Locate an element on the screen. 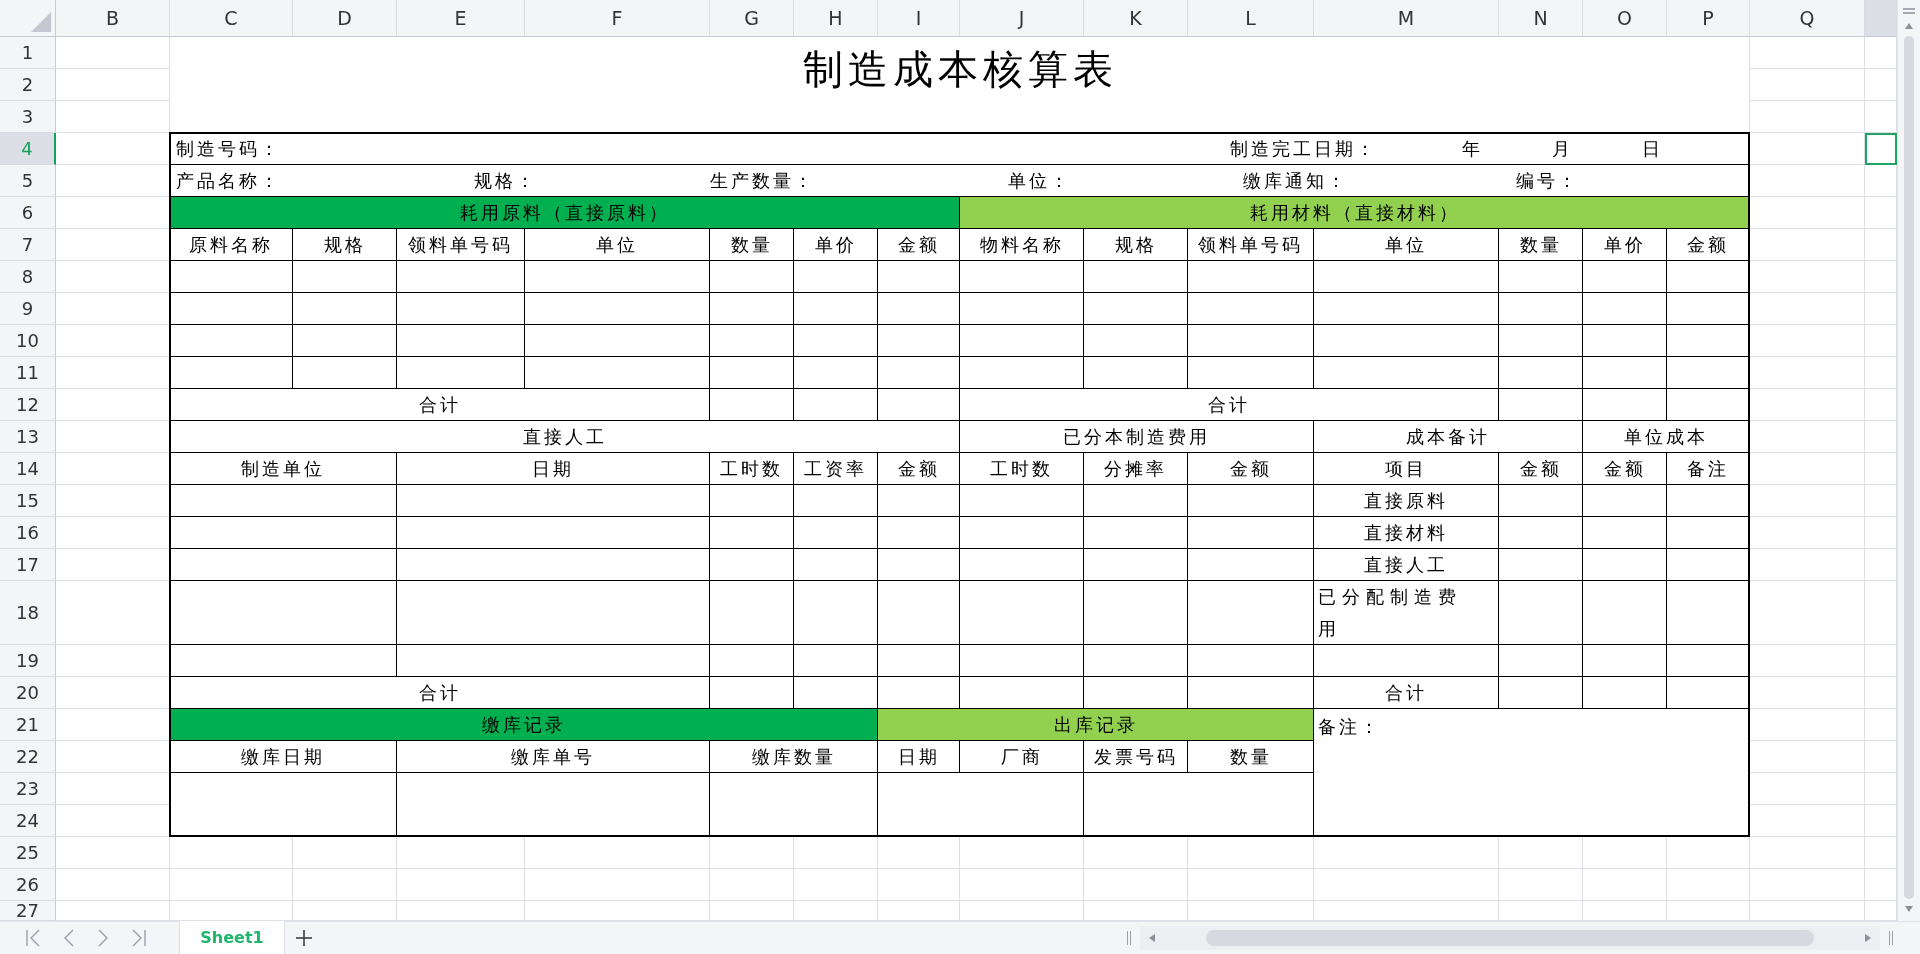 This screenshot has height=954, width=1920. field-label: 缴库通知： is located at coordinates (1295, 181).